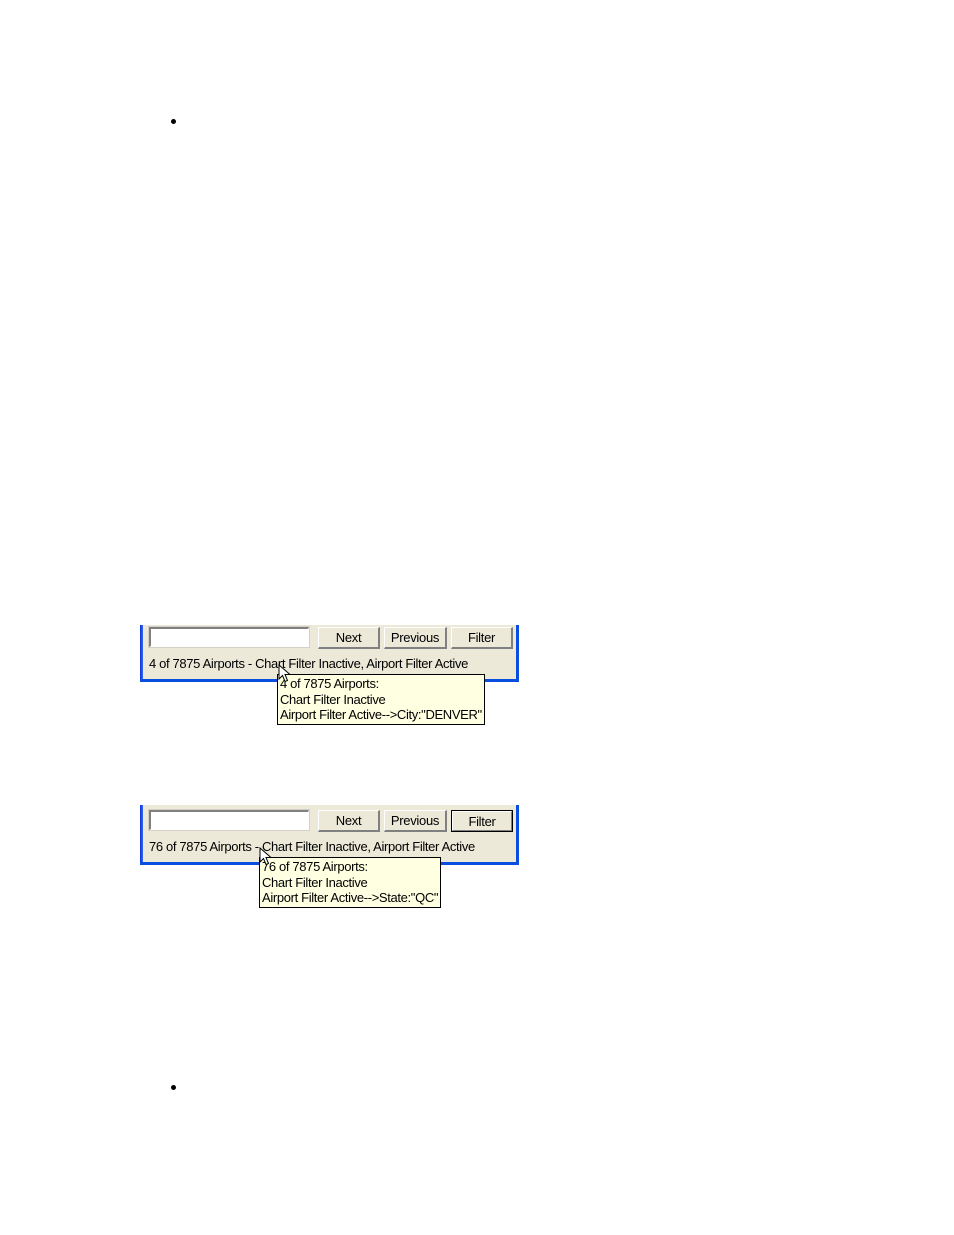  What do you see at coordinates (381, 714) in the screenshot?
I see `tooltip-airport-filter: Airport Filter Active-->City:"DENVER"` at bounding box center [381, 714].